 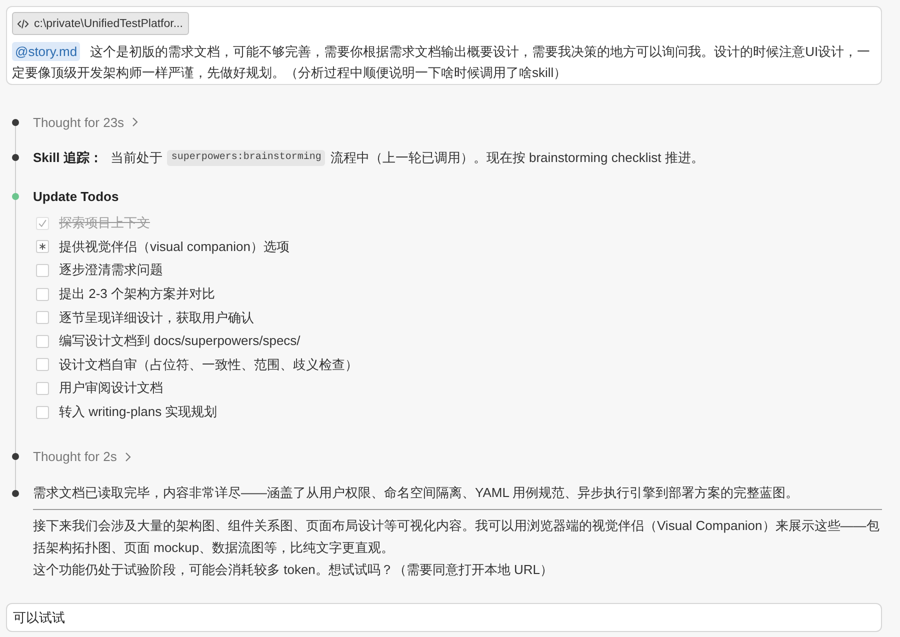 What do you see at coordinates (441, 61) in the screenshot?
I see `message-text: @story.md 这个是初版的需求文档，可能不够完善，需要你根据需求文档输出概要设计，需要我决策的地方可以询问我。设计的时候注意UI设计，一定要像顶级开发架构师一样严谨，先做好规划。（分析过程中顺便说明一下啥时候调用了啥skill）` at bounding box center [441, 61].